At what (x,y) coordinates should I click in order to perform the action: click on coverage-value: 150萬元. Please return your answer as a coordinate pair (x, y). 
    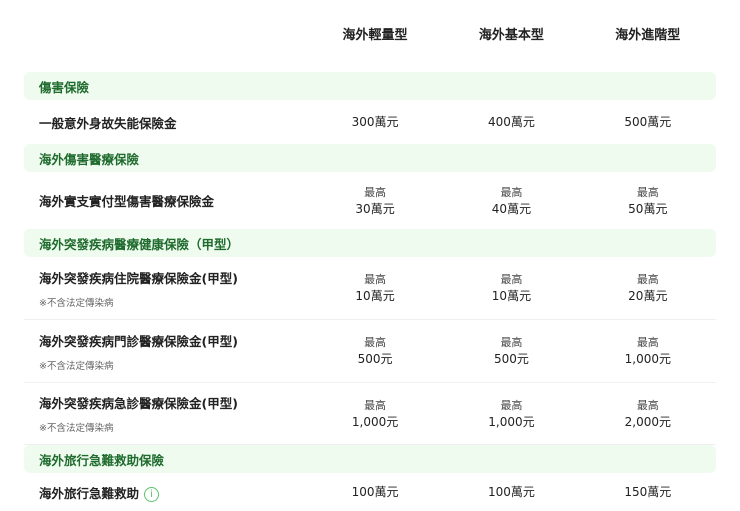
    Looking at the image, I should click on (648, 492).